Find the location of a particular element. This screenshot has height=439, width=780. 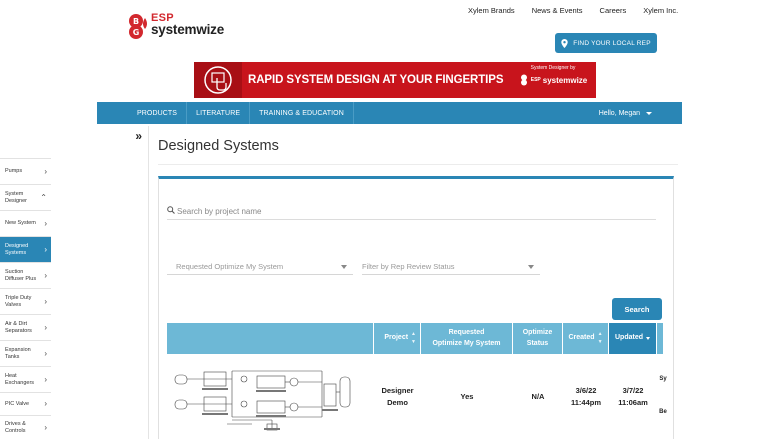

rep-status-filter-select: Filter by Rep Review Status is located at coordinates (451, 267).